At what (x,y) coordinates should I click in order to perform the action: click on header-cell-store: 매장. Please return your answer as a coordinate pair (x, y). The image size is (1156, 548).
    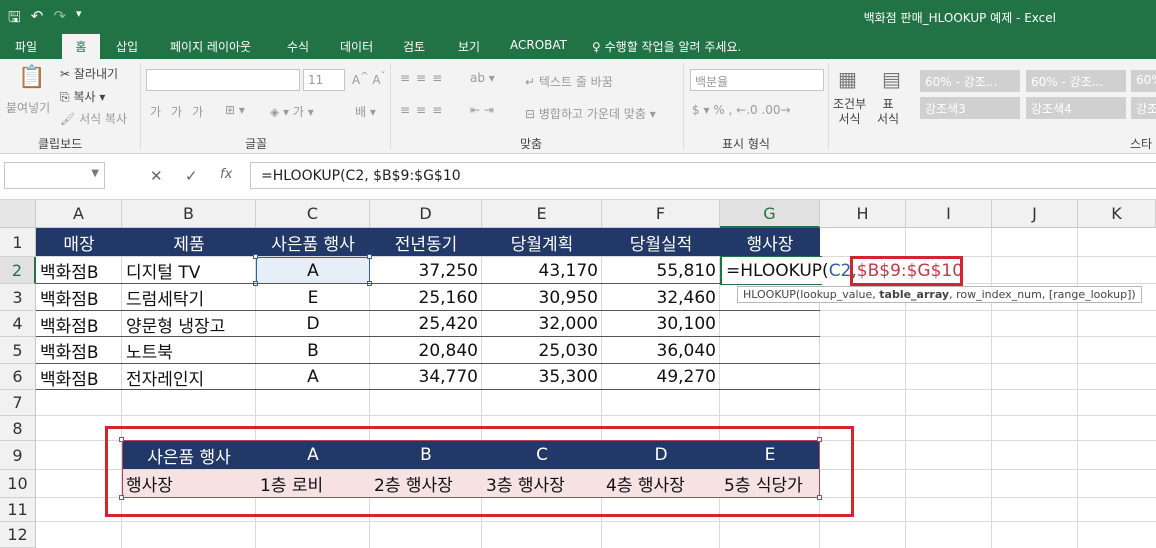
    Looking at the image, I should click on (79, 242).